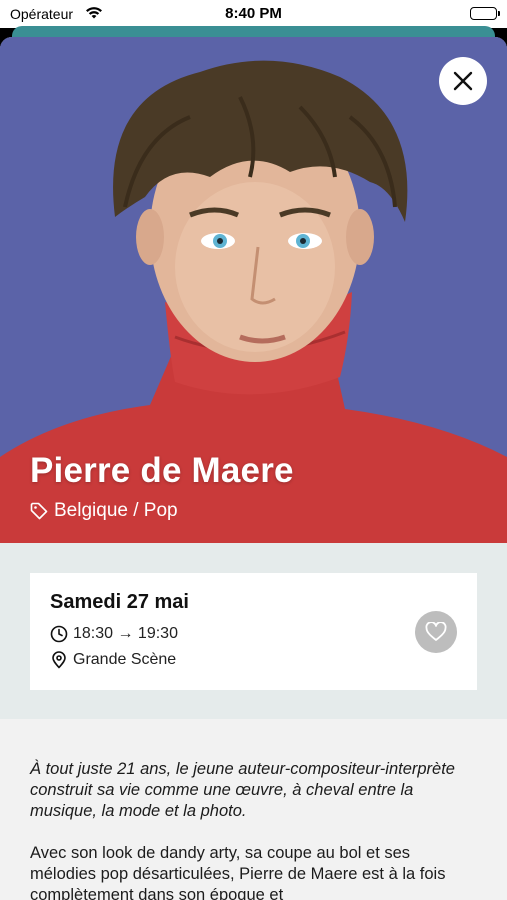 This screenshot has height=900, width=507. What do you see at coordinates (125, 633) in the screenshot?
I see `schedule-time-label: 18:30 → 19:30` at bounding box center [125, 633].